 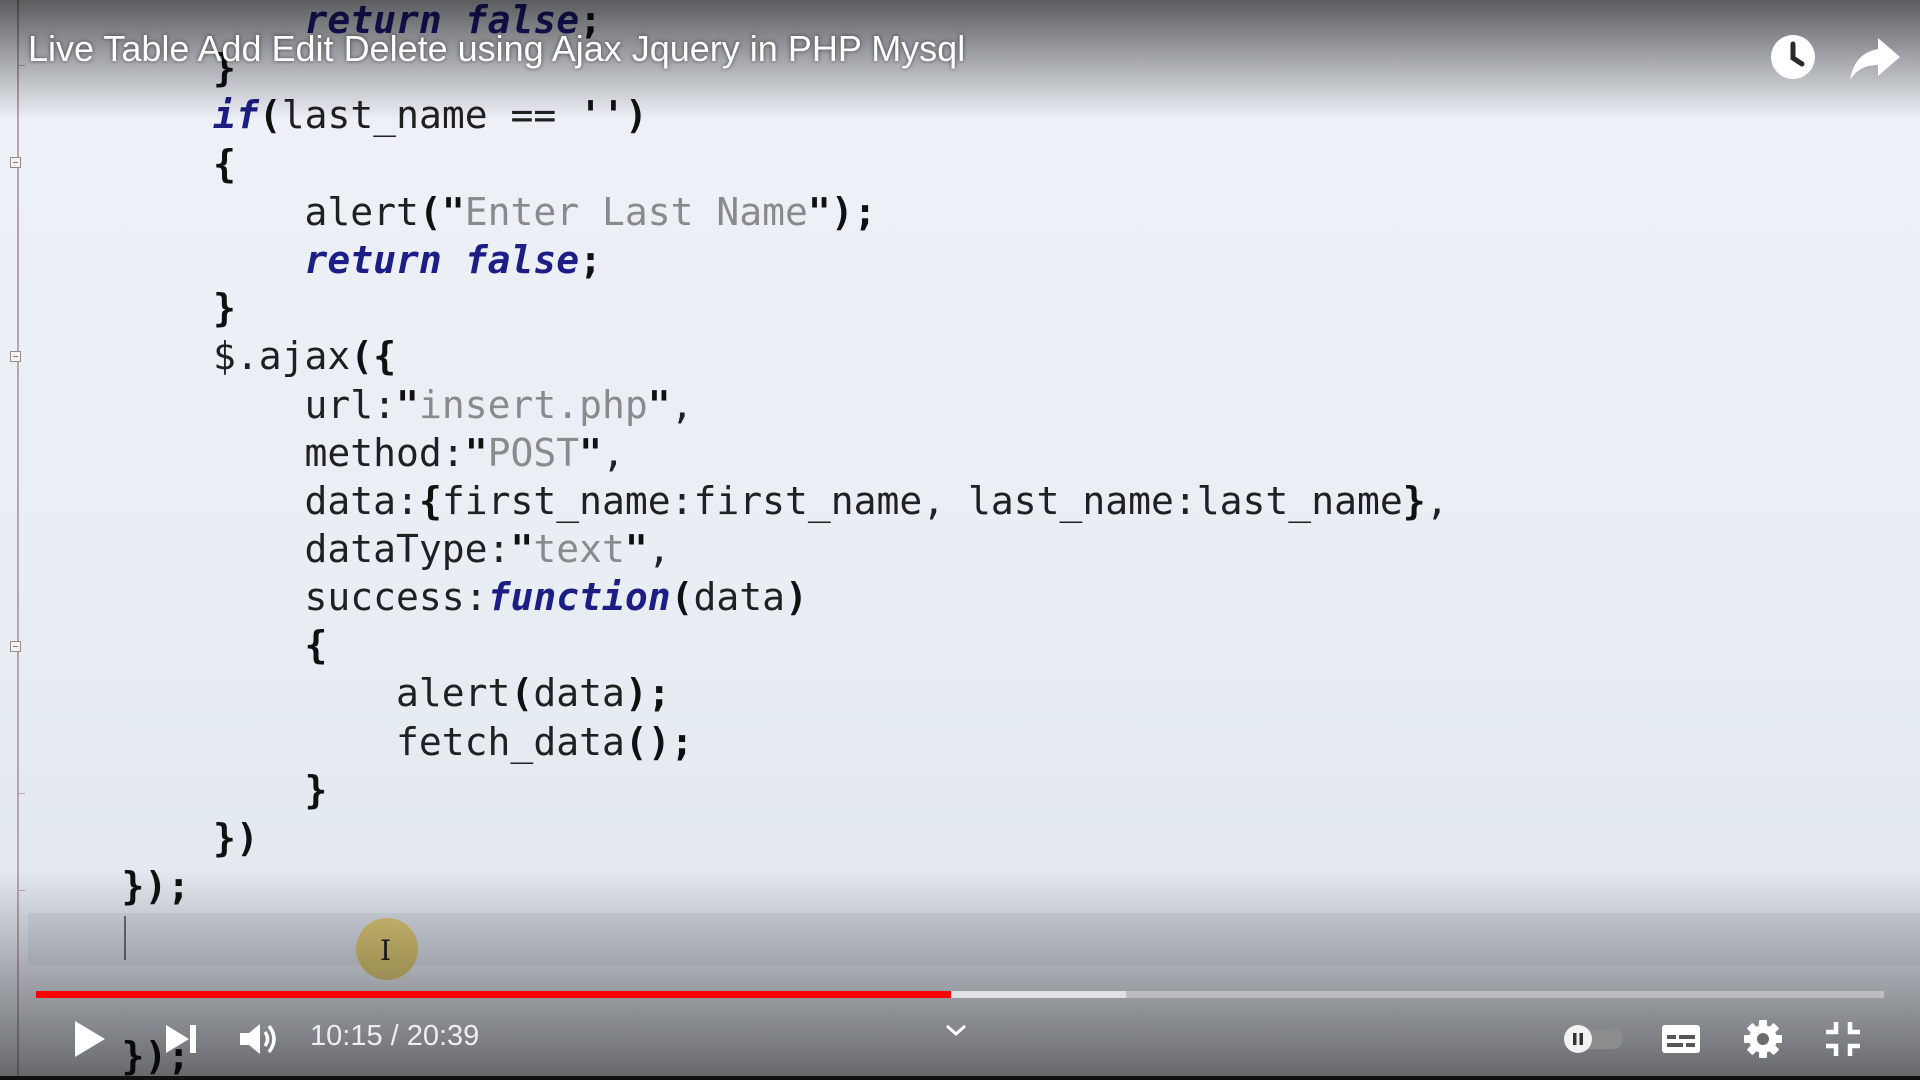 I want to click on chevron-down-icon, so click(x=956, y=1030).